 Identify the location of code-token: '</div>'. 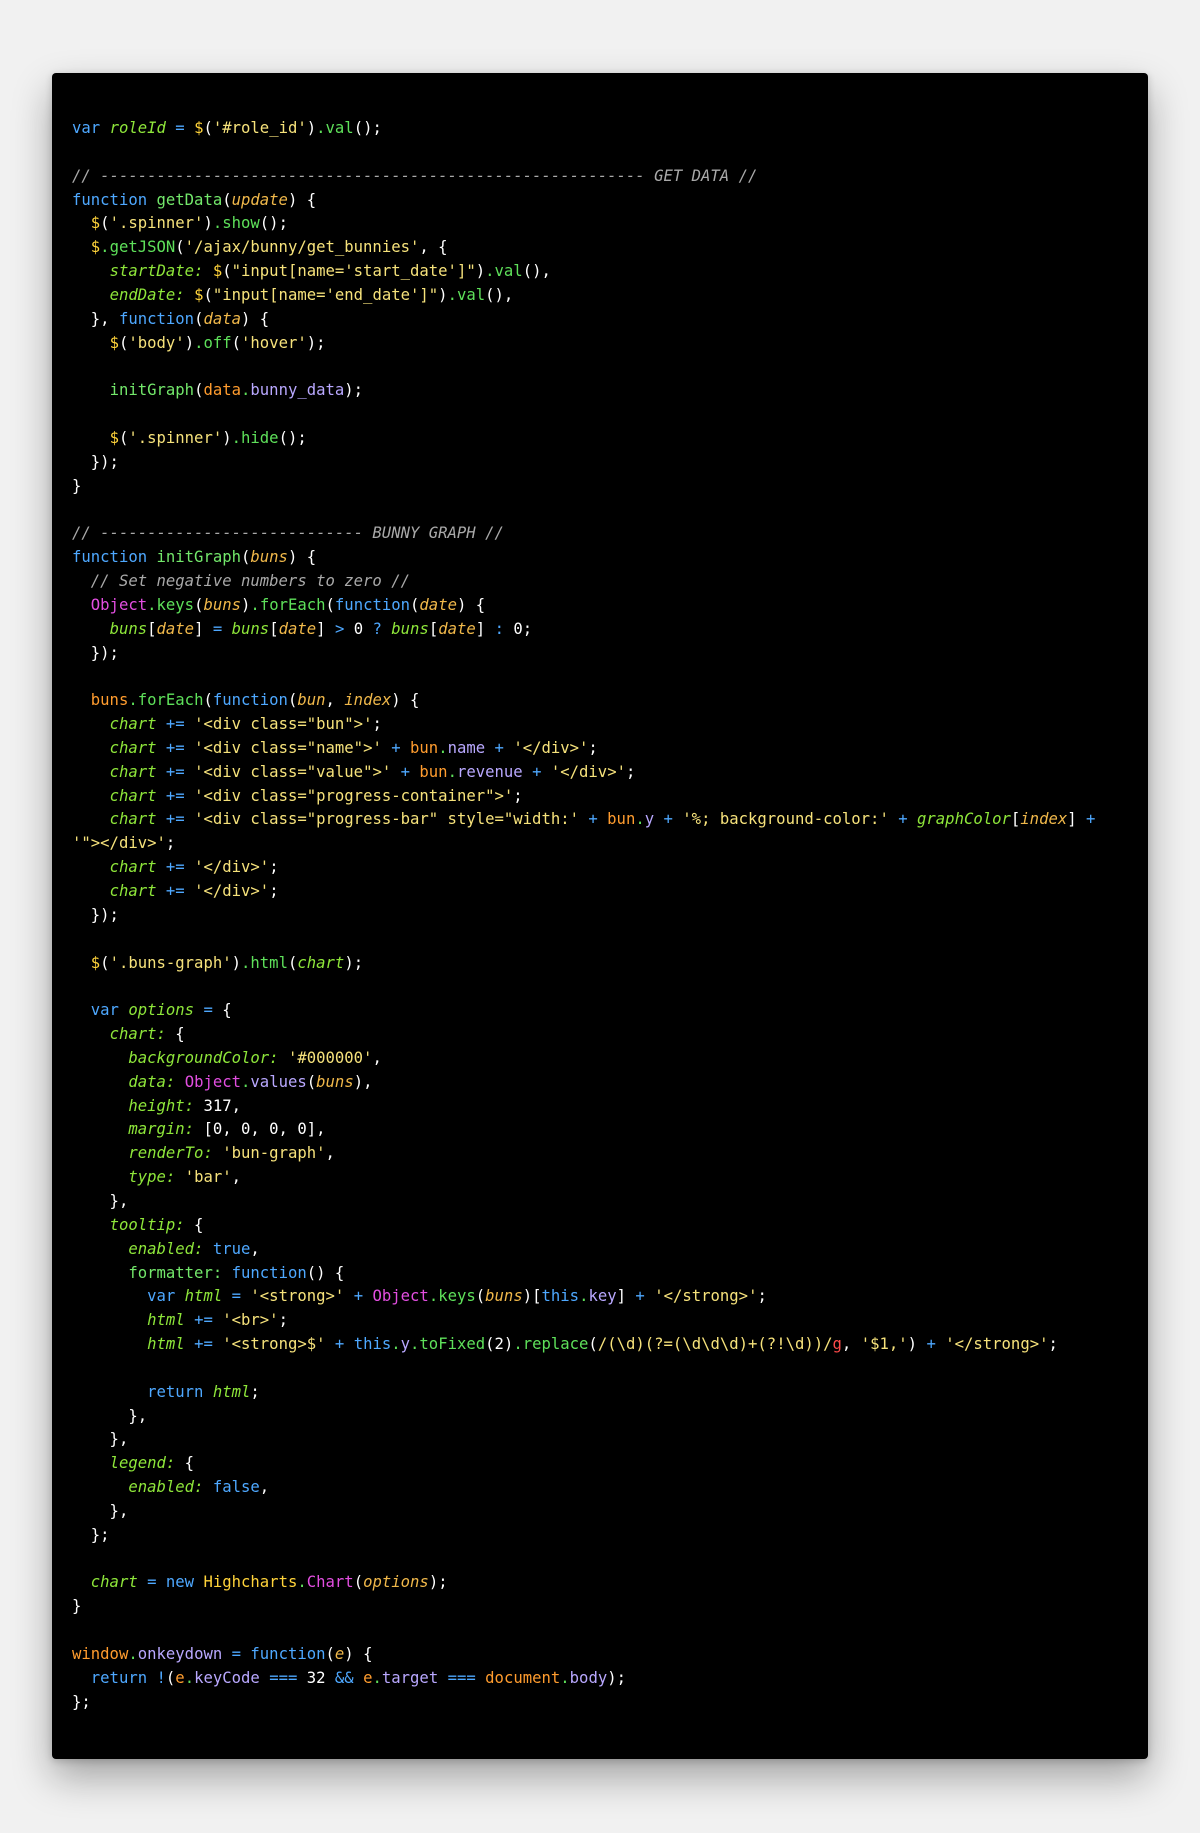
(588, 771).